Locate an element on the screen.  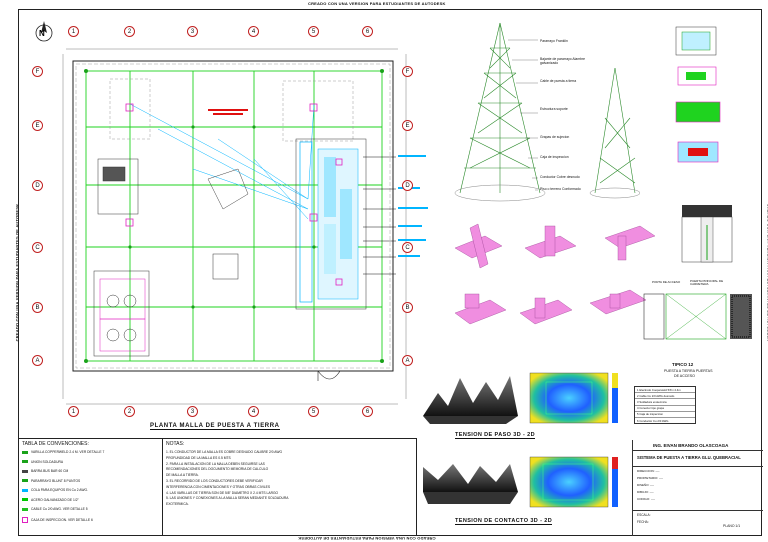
grid-col-top-3: 3 is located at coordinates (192, 31).